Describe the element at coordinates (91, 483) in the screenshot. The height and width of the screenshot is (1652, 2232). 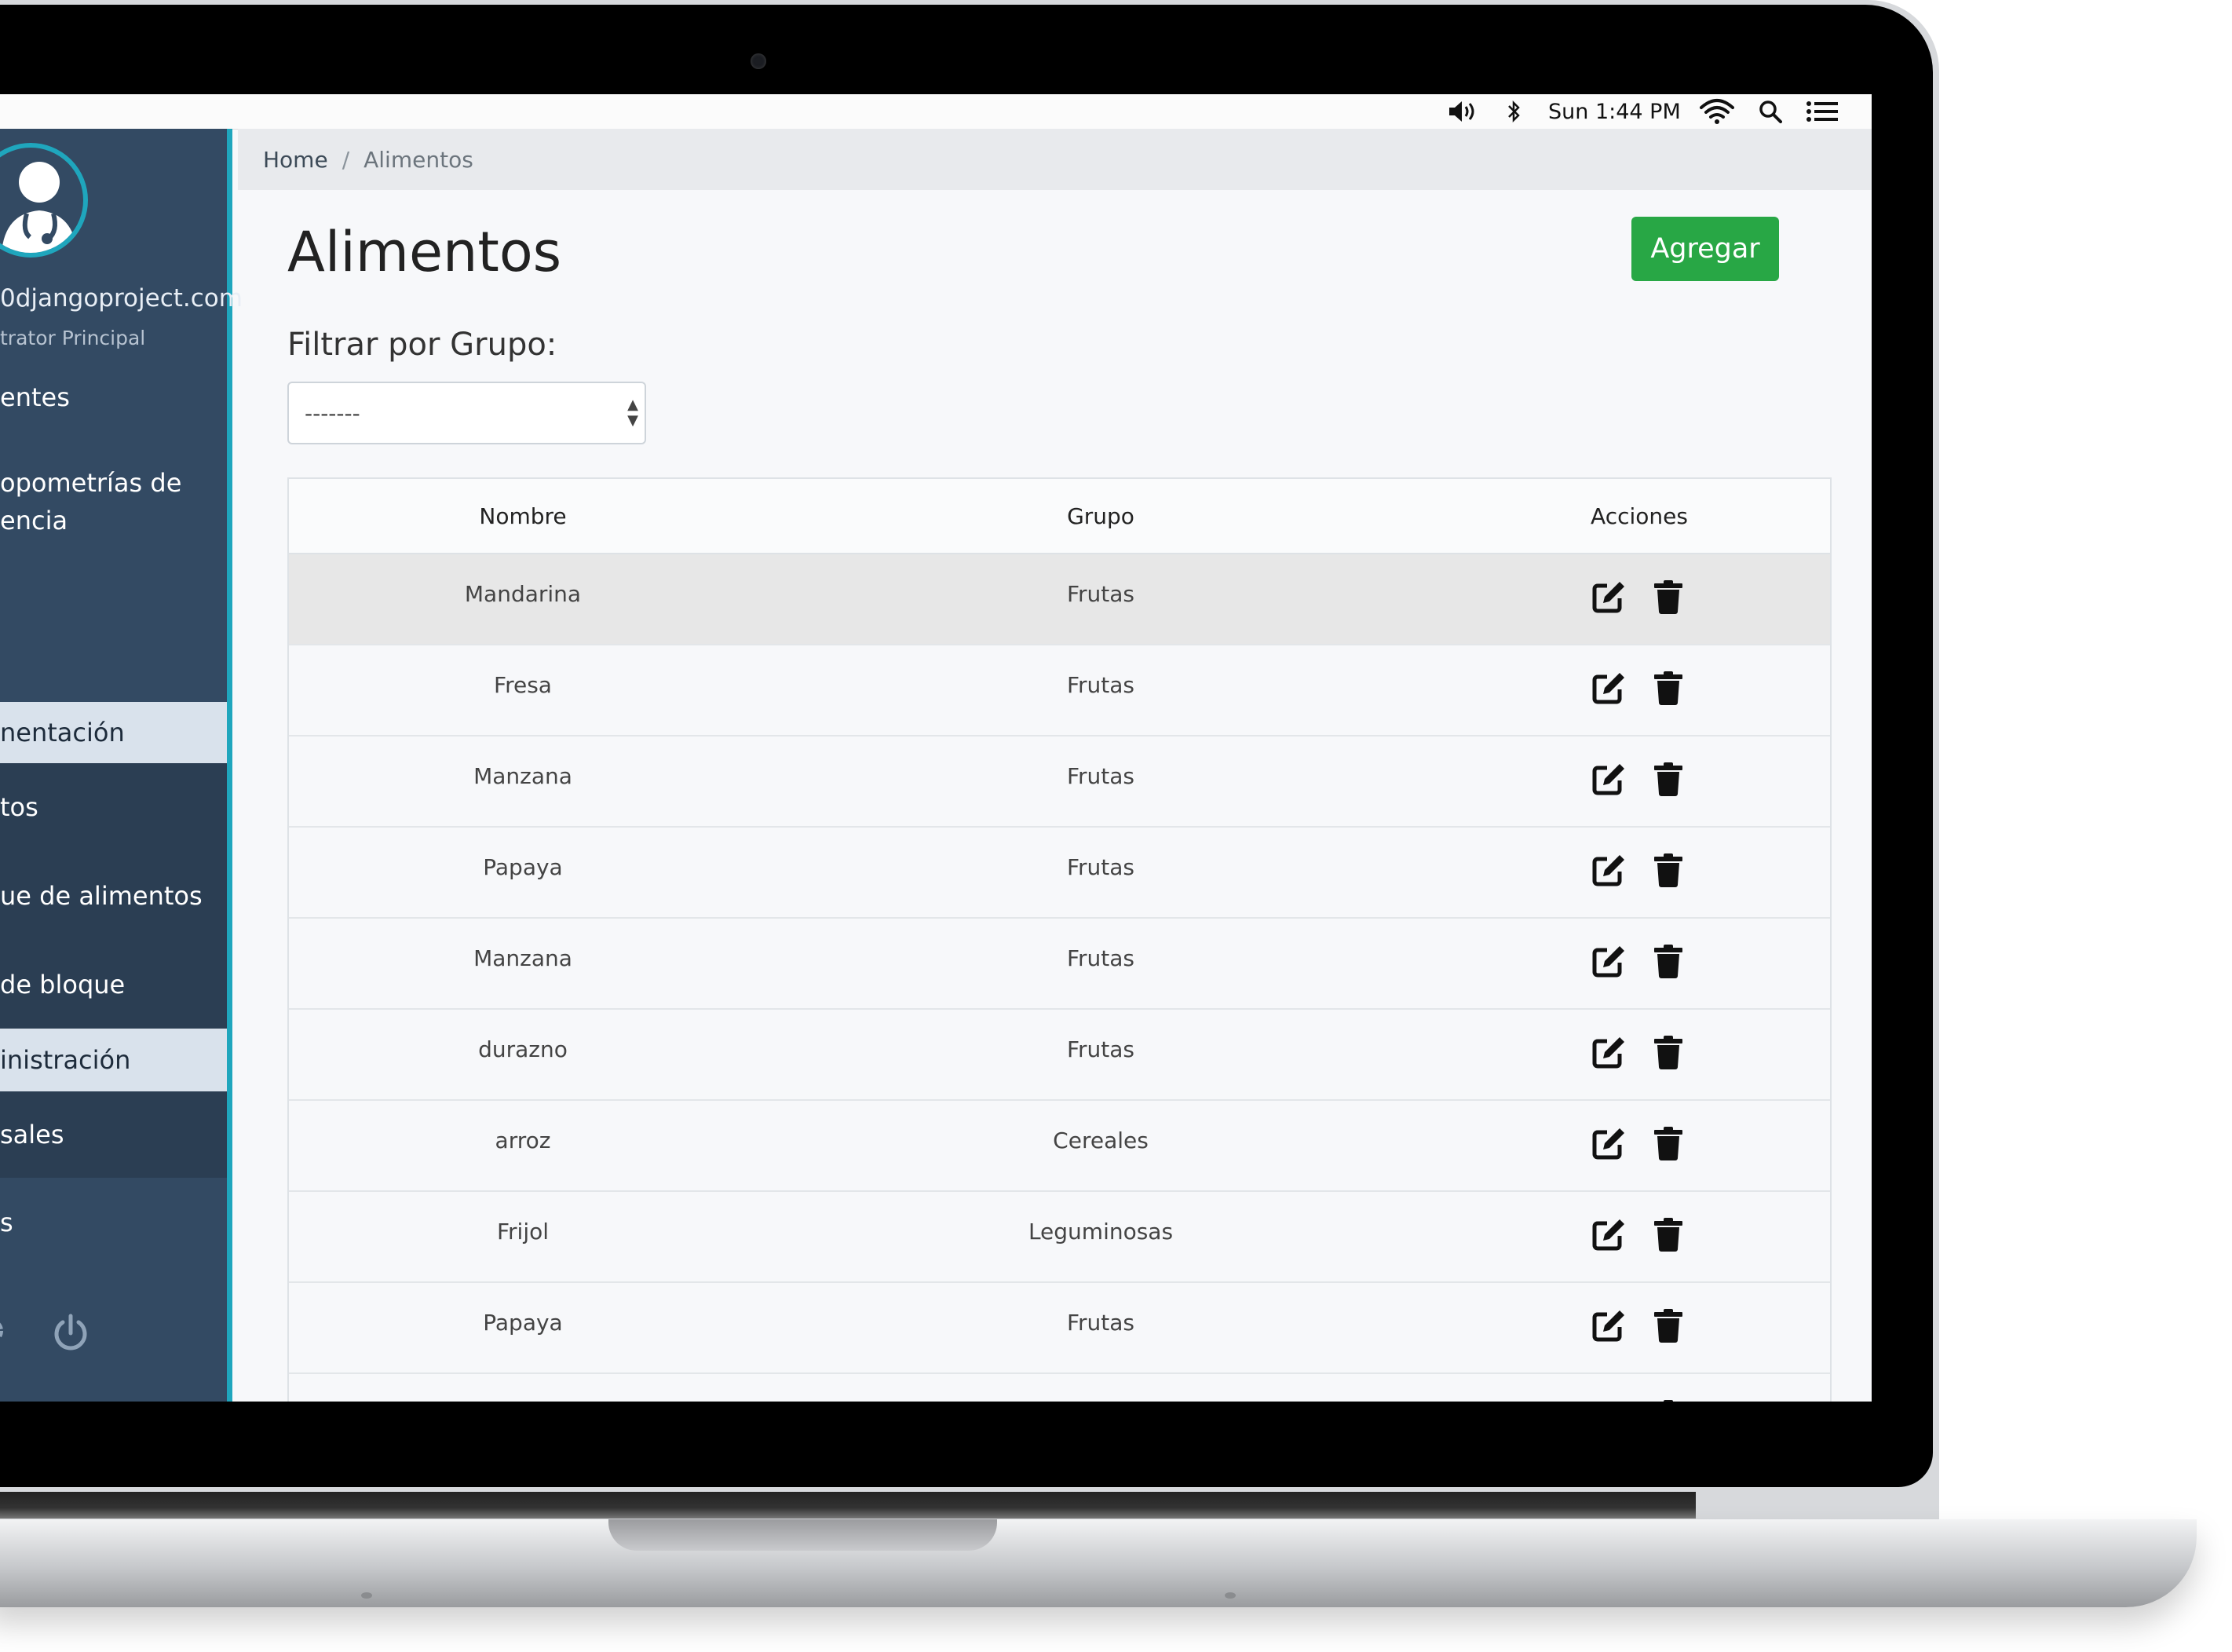
I see `sidebar-item-label: opometrías de` at that location.